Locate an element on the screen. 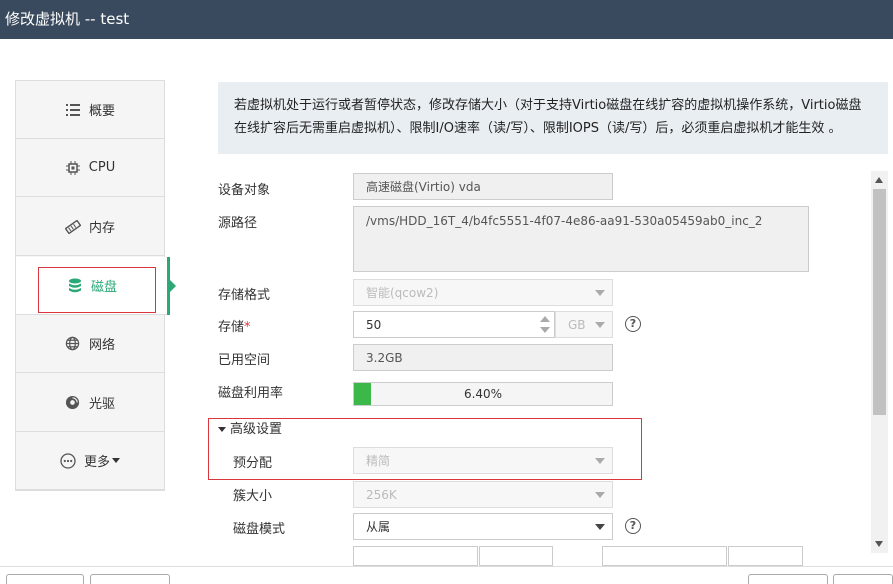 This screenshot has height=584, width=893. disk-usage-progress: 6.40% is located at coordinates (483, 394).